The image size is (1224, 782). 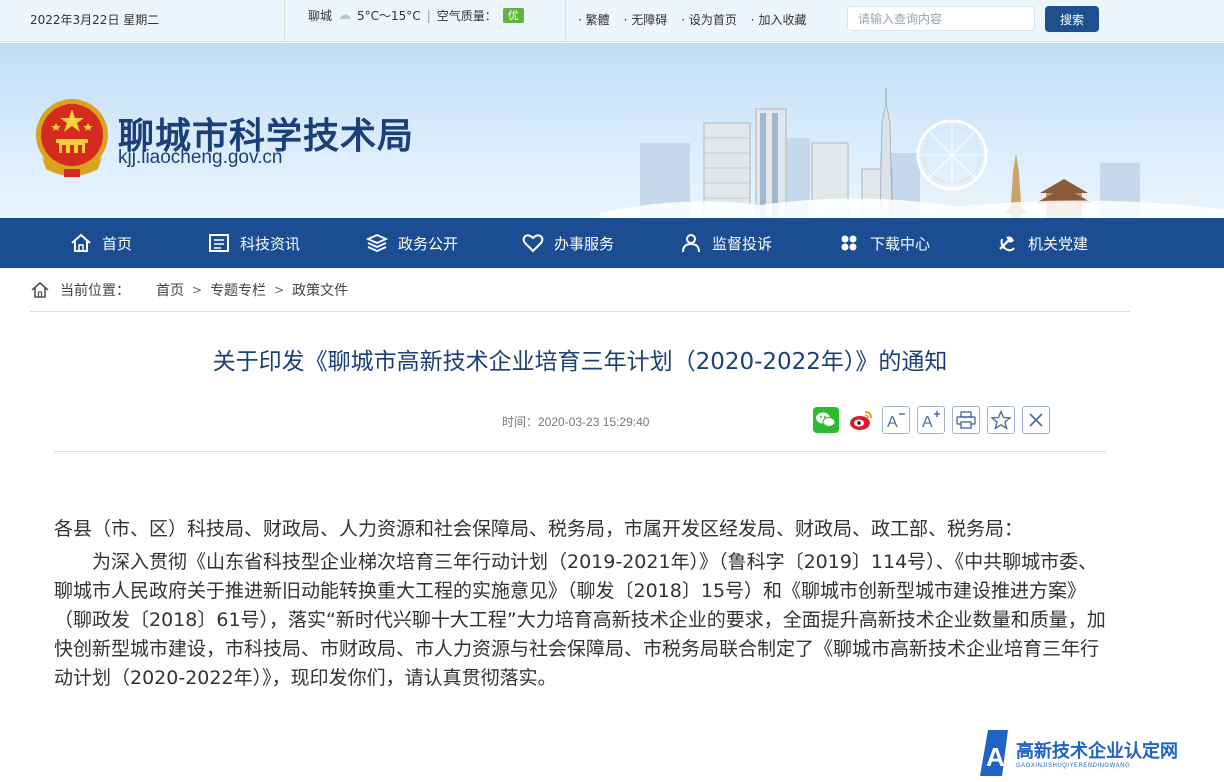 What do you see at coordinates (137, 243) in the screenshot?
I see `nav-item-home: 首页` at bounding box center [137, 243].